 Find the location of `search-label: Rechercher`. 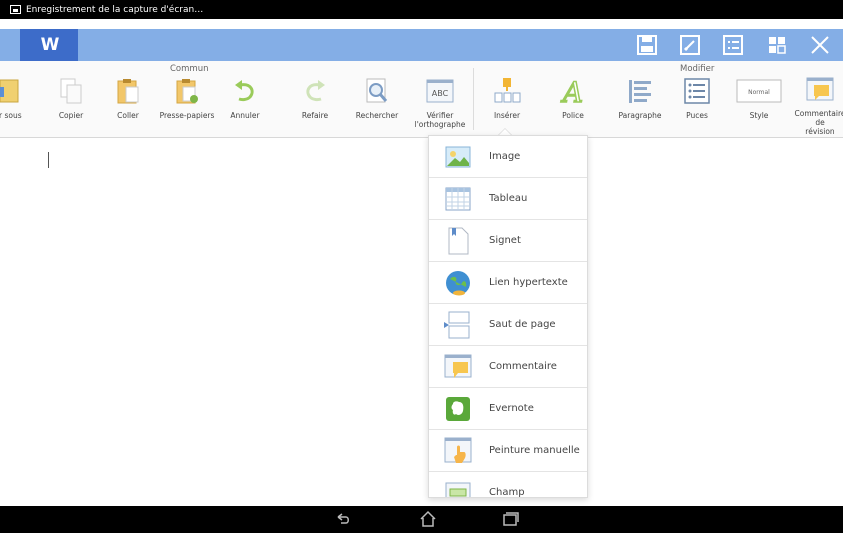

search-label: Rechercher is located at coordinates (377, 115).